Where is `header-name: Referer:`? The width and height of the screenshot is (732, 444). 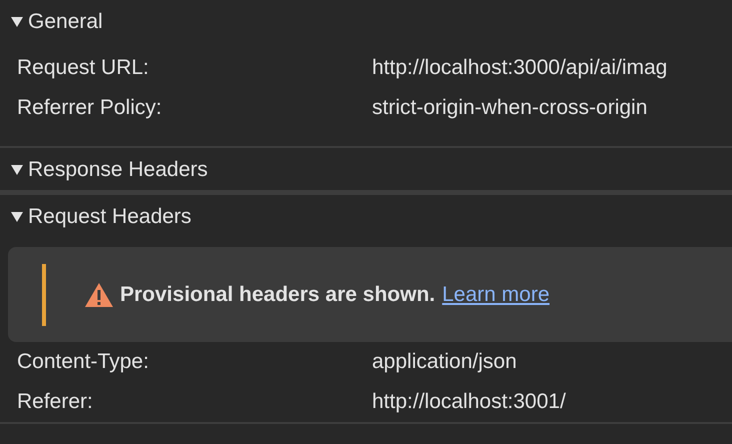 header-name: Referer: is located at coordinates (55, 402).